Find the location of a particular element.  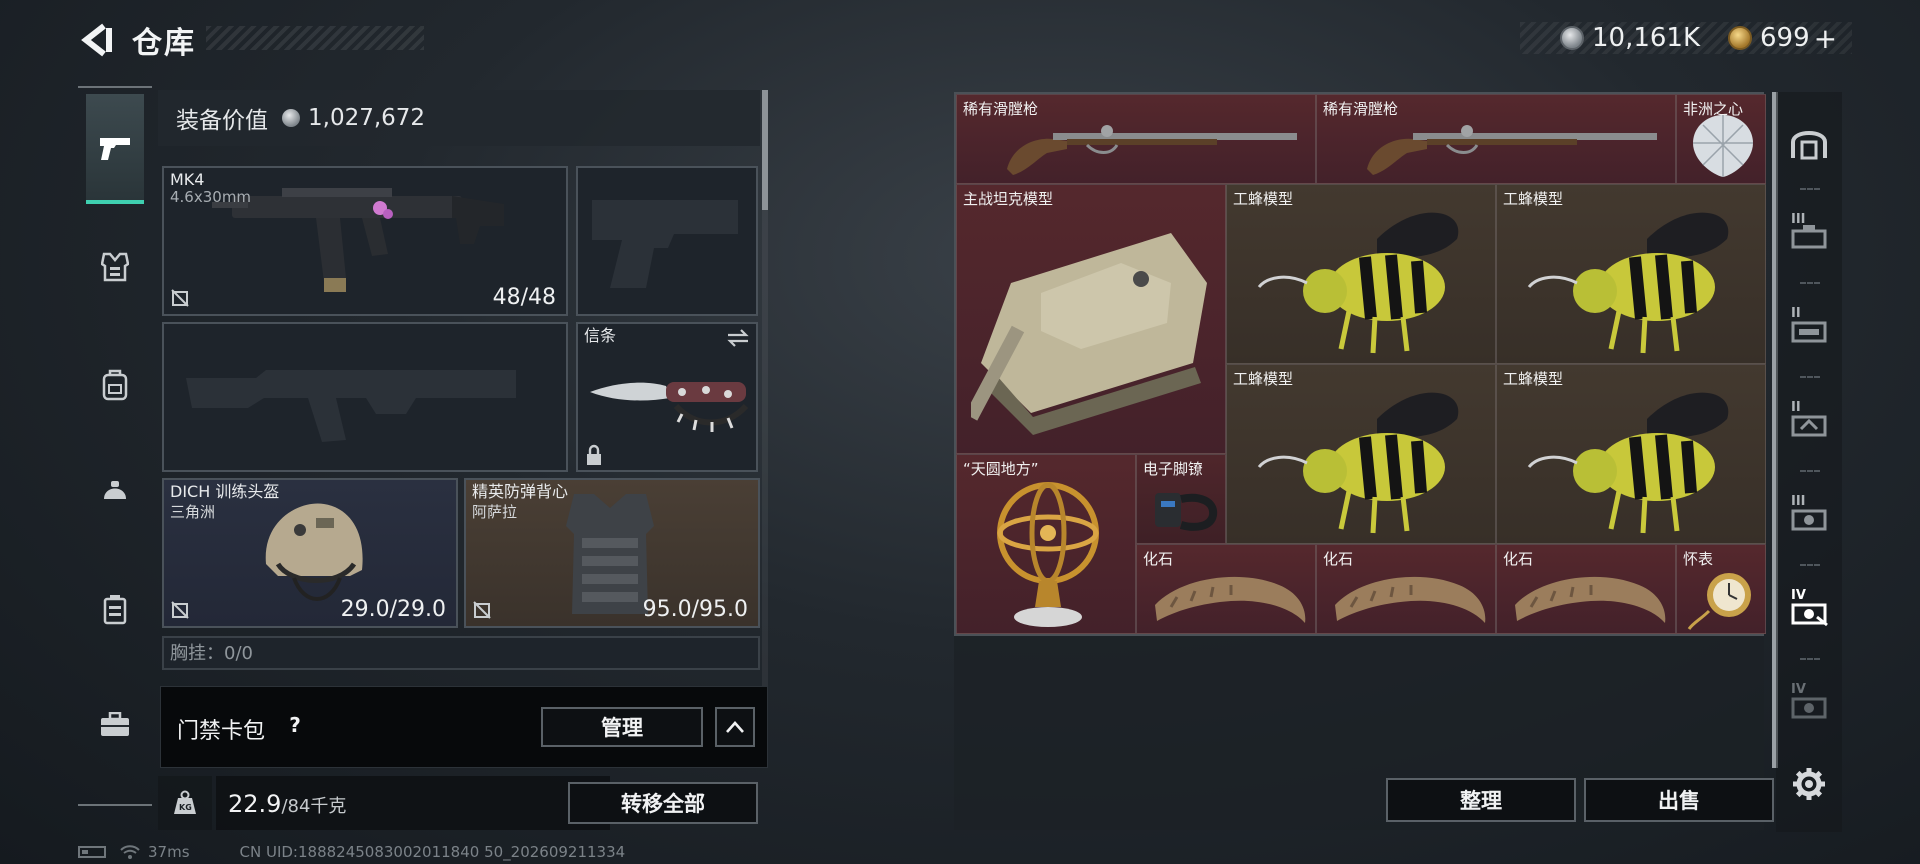

chest-rig-slot: 胸挂：0/0 is located at coordinates (461, 653).